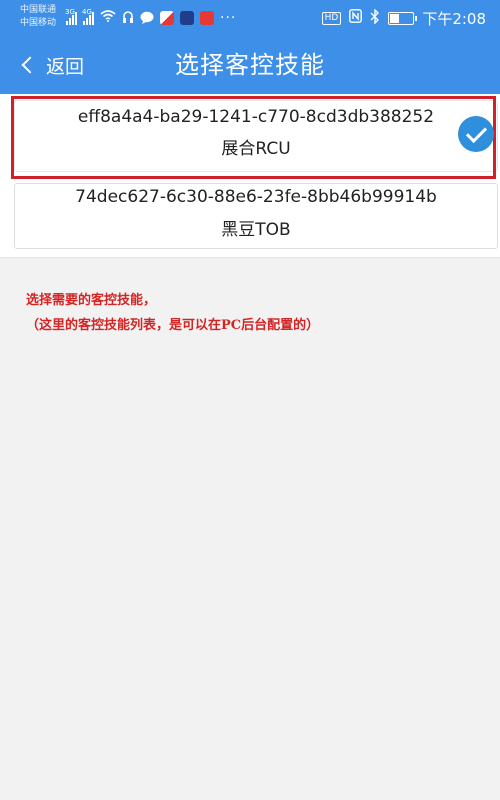 The height and width of the screenshot is (800, 500). Describe the element at coordinates (356, 18) in the screenshot. I see `nfc-icon` at that location.